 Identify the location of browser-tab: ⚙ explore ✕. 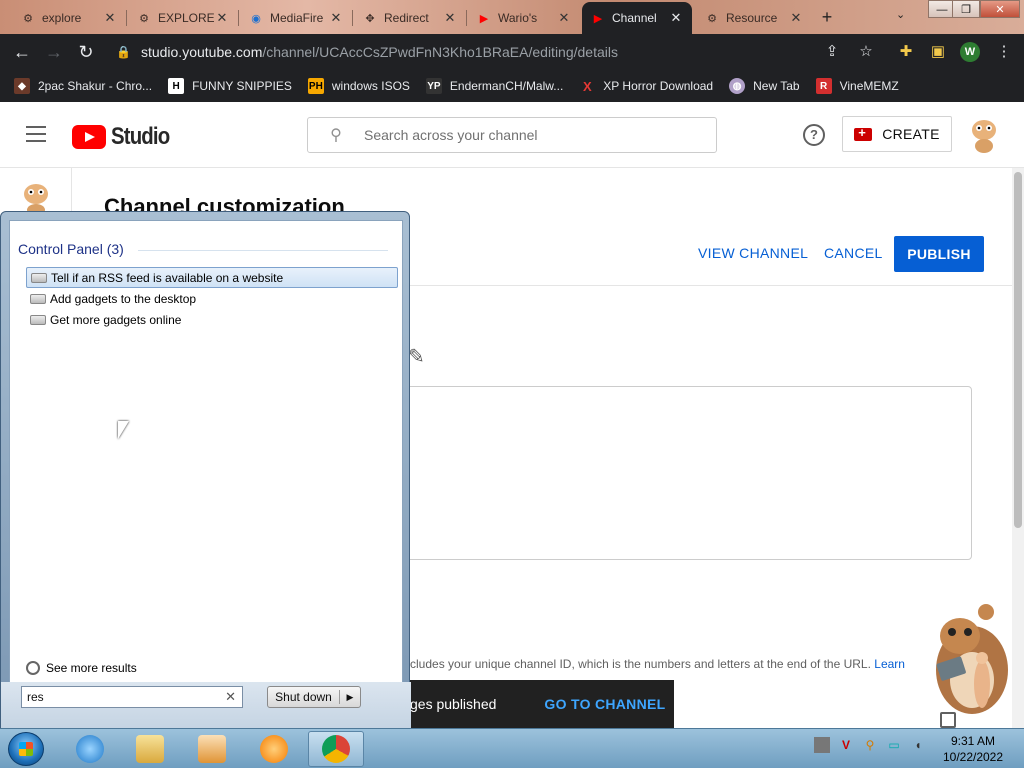
(69, 18).